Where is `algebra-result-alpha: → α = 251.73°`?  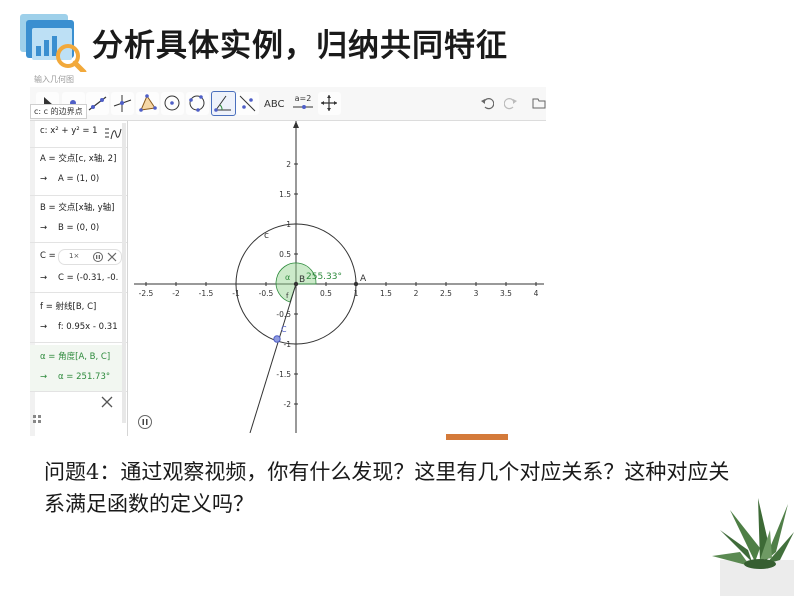
algebra-result-alpha: → α = 251.73° is located at coordinates (78, 379).